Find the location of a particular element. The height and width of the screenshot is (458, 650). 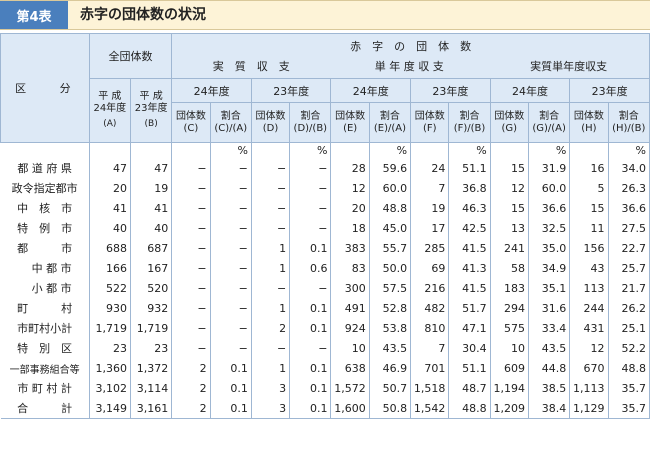

table-cell: 638 is located at coordinates (350, 368).